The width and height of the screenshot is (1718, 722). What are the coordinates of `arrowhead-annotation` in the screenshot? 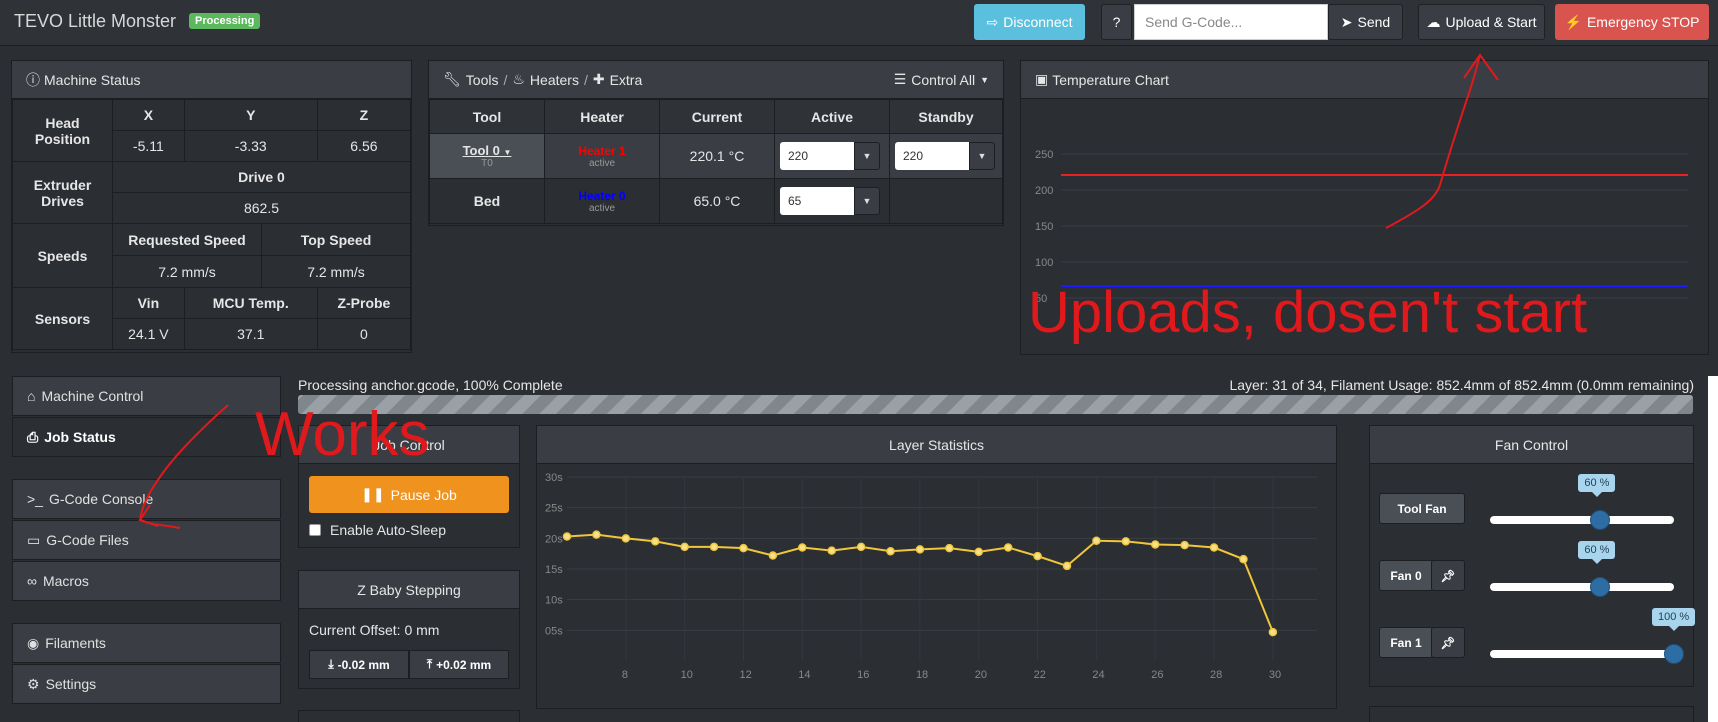 It's located at (1481, 67).